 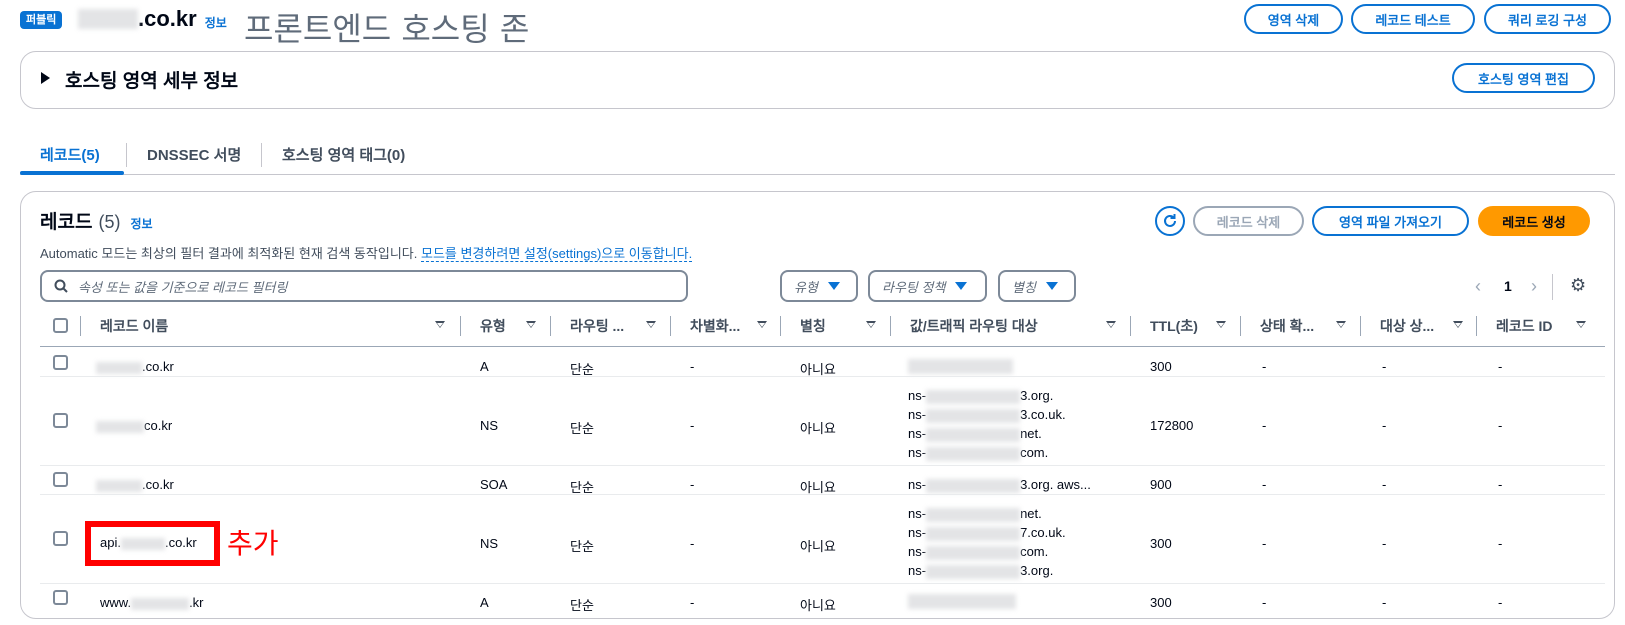 I want to click on col-record-name: 레코드 이름, so click(x=134, y=326).